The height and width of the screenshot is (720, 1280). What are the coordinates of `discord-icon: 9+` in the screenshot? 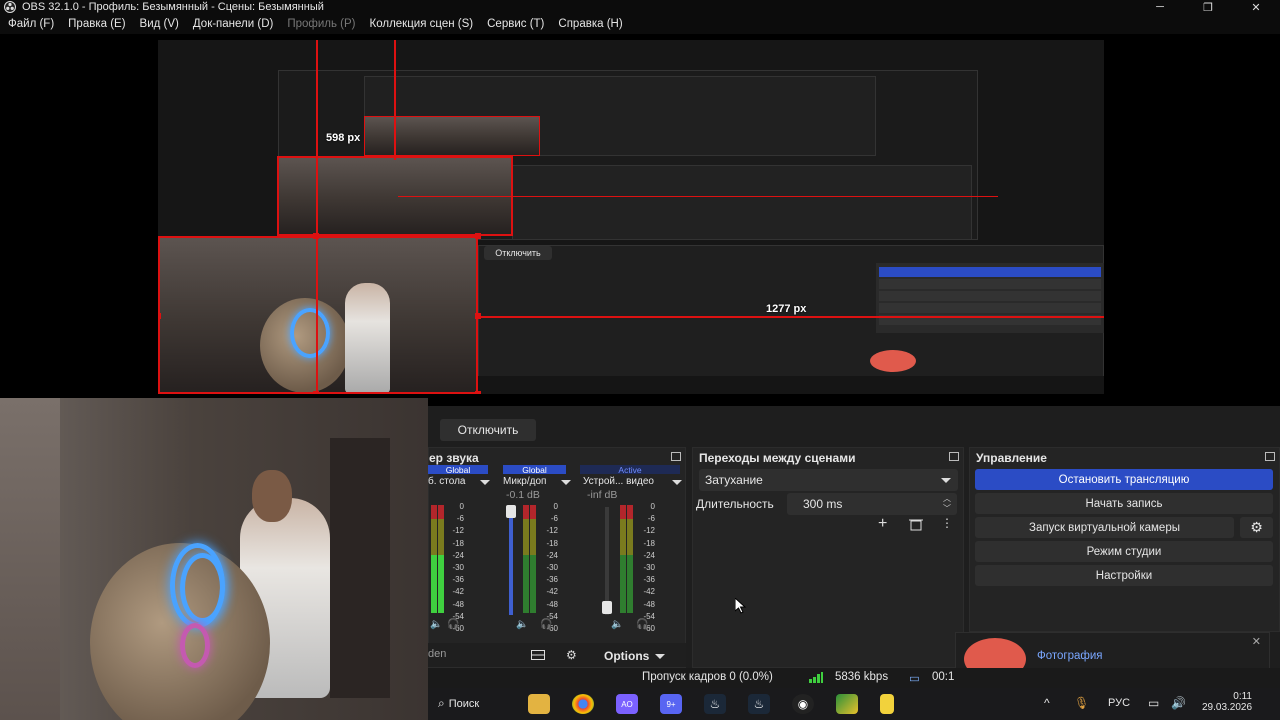 It's located at (671, 704).